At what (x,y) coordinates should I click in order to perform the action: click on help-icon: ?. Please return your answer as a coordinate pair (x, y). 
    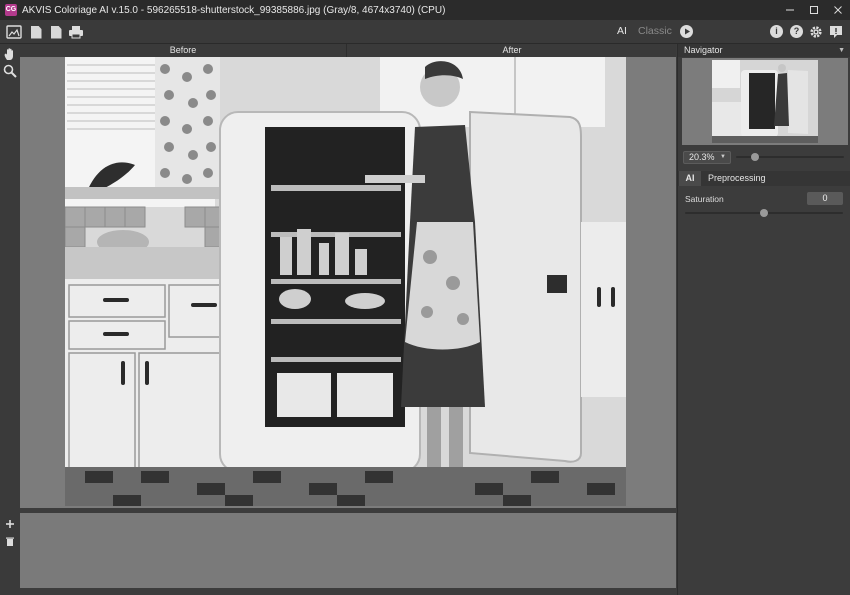
    Looking at the image, I should click on (796, 31).